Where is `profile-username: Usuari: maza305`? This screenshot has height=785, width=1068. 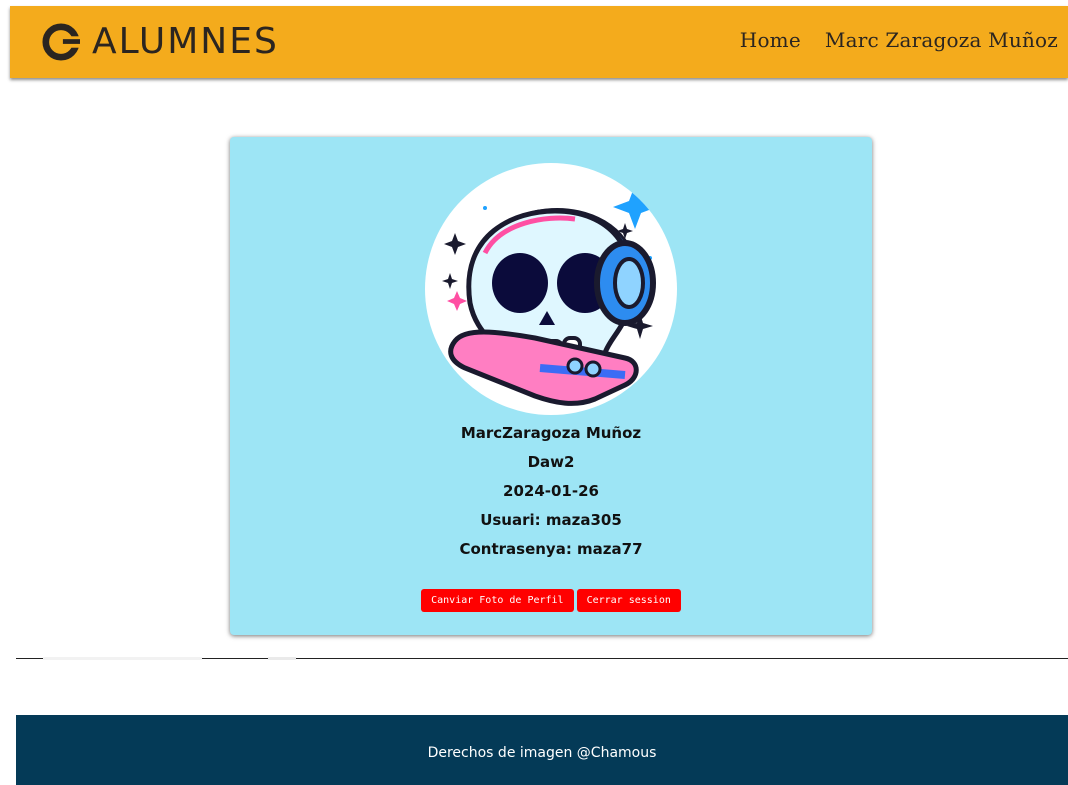 profile-username: Usuari: maza305 is located at coordinates (551, 520).